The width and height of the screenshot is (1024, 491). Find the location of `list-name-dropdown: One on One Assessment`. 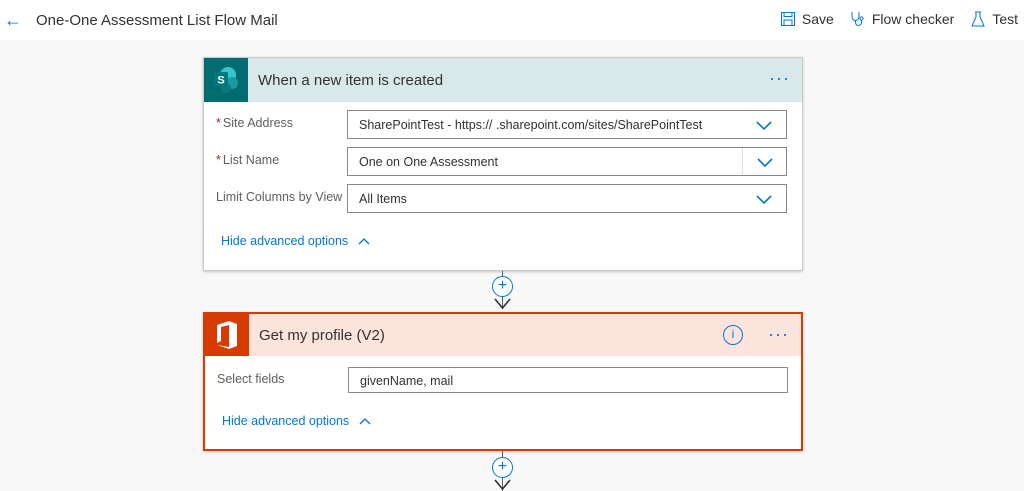

list-name-dropdown: One on One Assessment is located at coordinates (567, 161).